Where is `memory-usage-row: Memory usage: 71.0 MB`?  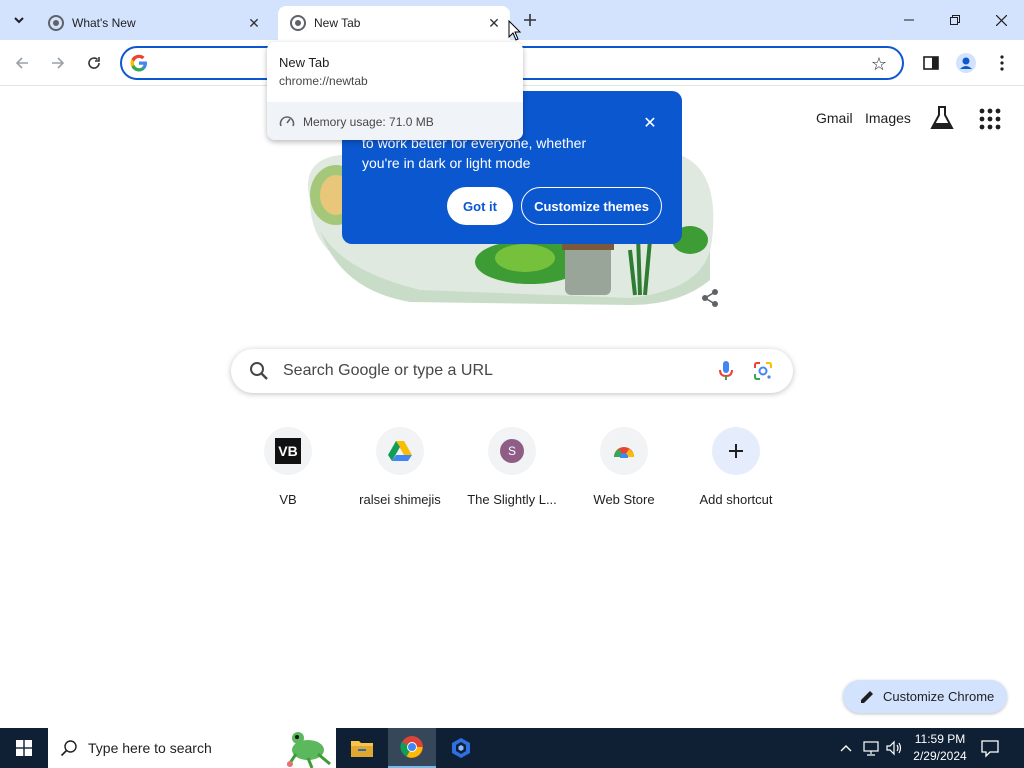
memory-usage-row: Memory usage: 71.0 MB is located at coordinates (395, 121).